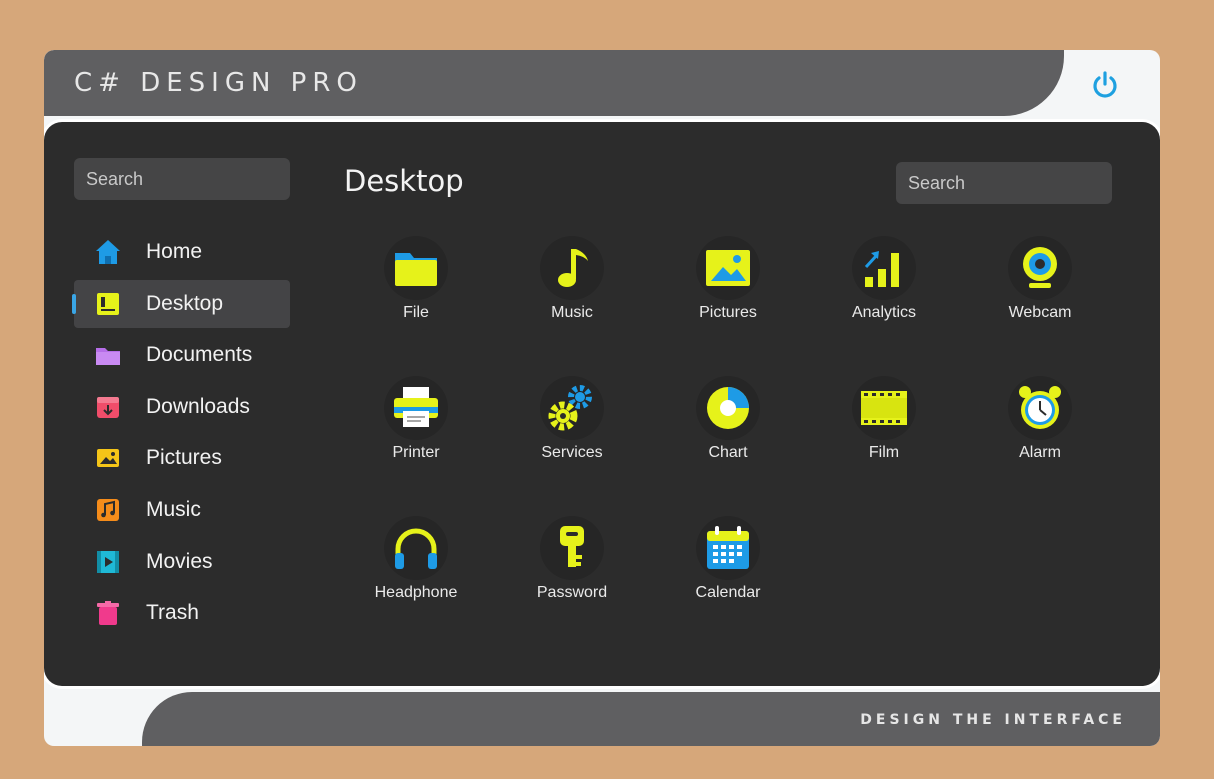 The image size is (1214, 779). What do you see at coordinates (416, 290) in the screenshot?
I see `tile-file: File` at bounding box center [416, 290].